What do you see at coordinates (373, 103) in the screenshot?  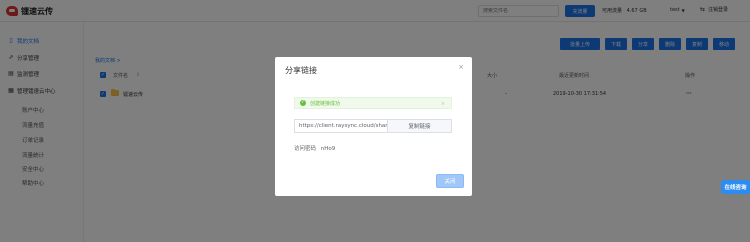 I see `success-alert: ✓ 创建链接成功 ×` at bounding box center [373, 103].